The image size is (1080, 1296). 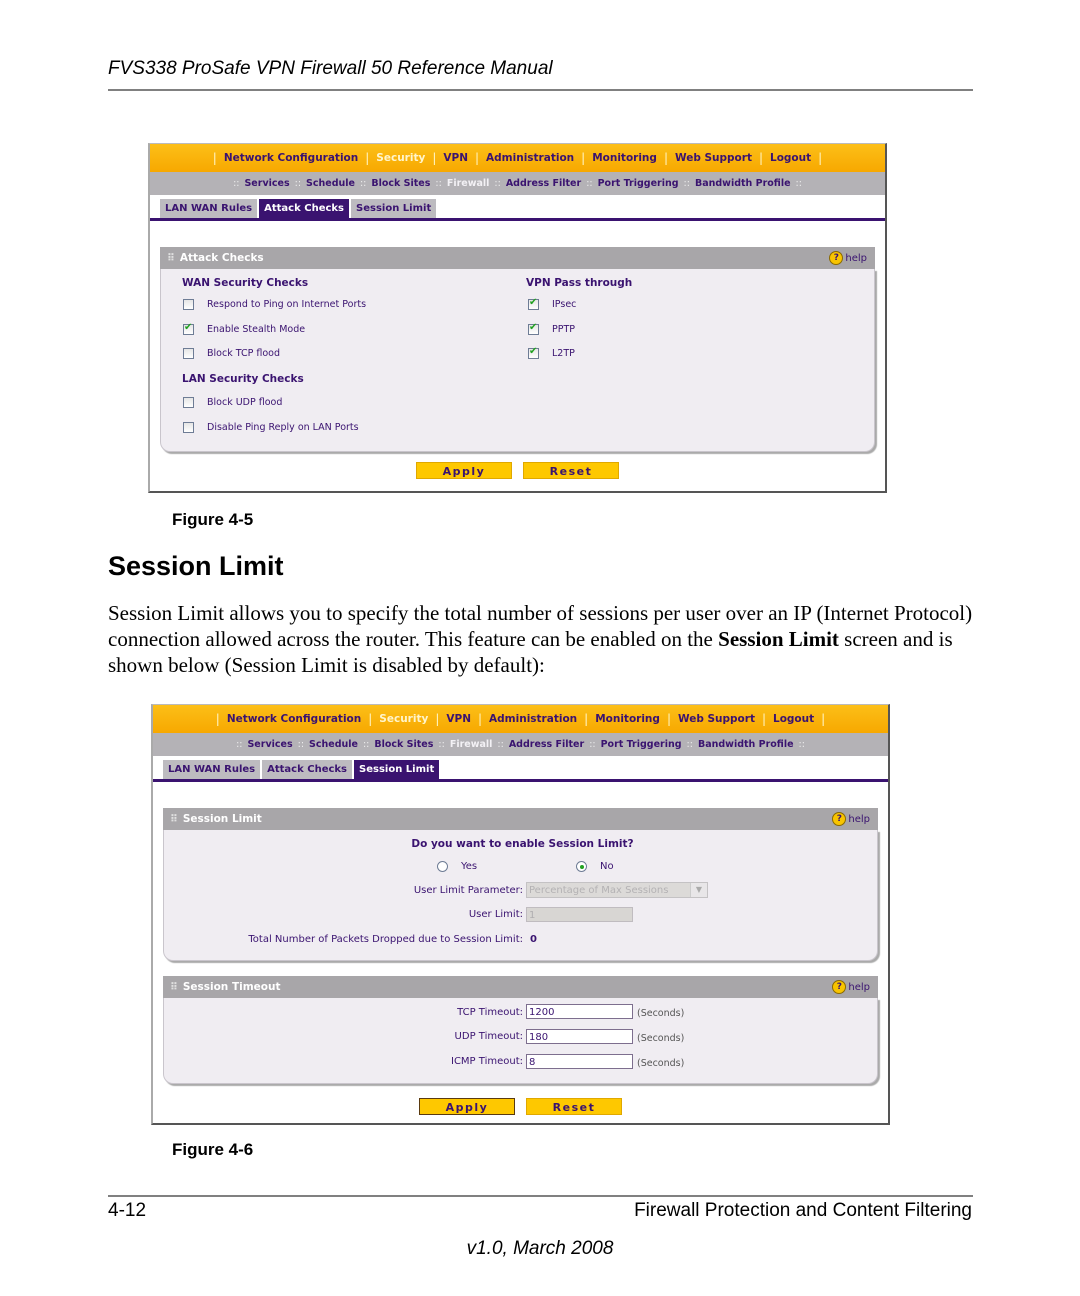 What do you see at coordinates (522, 844) in the screenshot?
I see `enable-question: Do you want to enable Session Limit?` at bounding box center [522, 844].